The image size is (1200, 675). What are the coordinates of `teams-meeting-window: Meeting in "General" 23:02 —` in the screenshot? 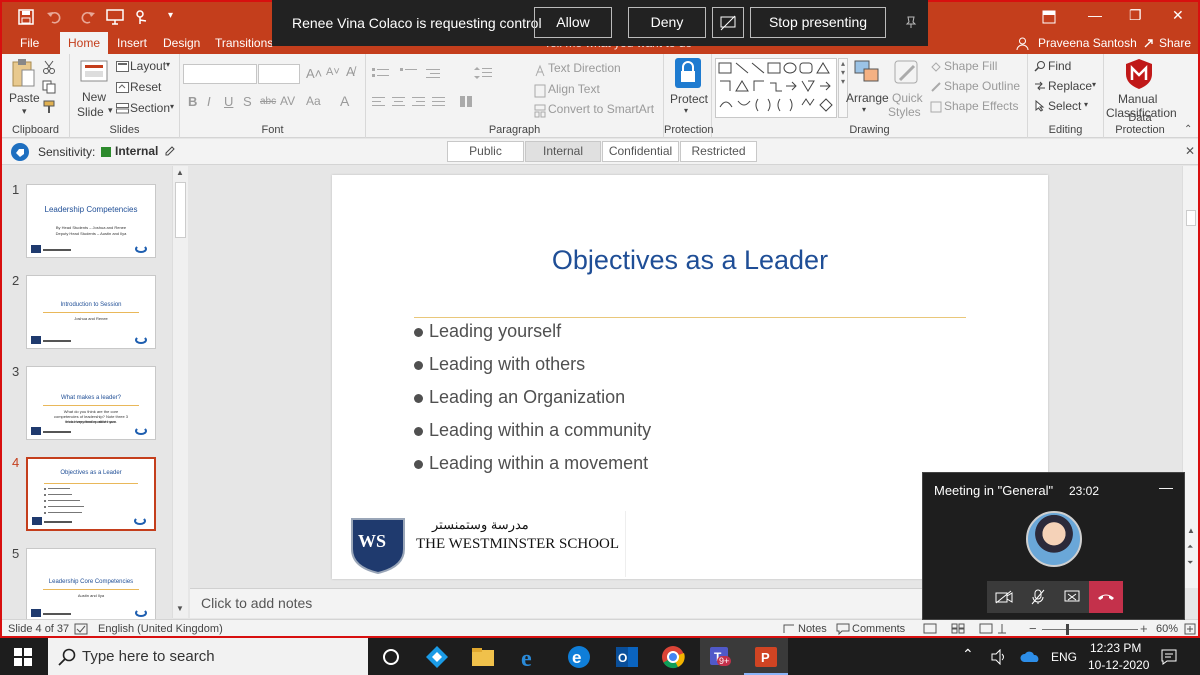 It's located at (1053, 546).